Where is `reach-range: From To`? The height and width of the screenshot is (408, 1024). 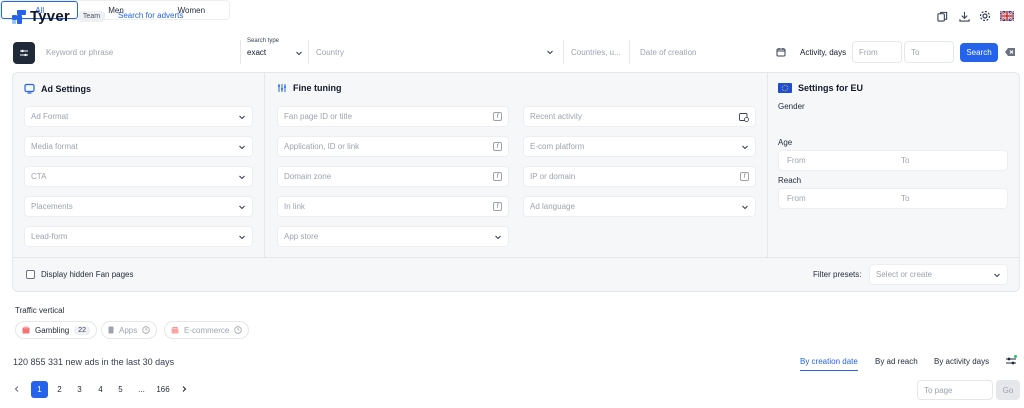
reach-range: From To is located at coordinates (893, 198).